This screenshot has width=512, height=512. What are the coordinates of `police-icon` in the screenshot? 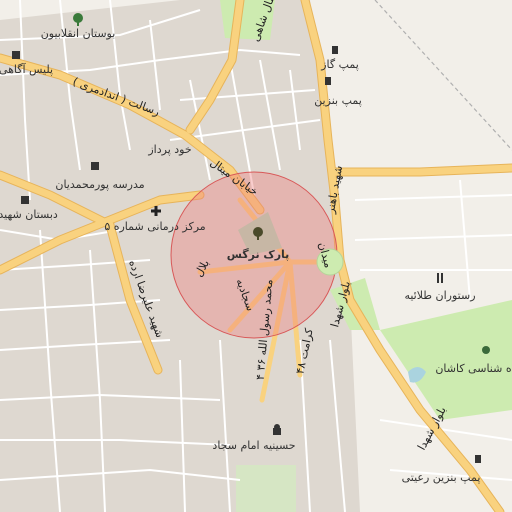 It's located at (16, 55).